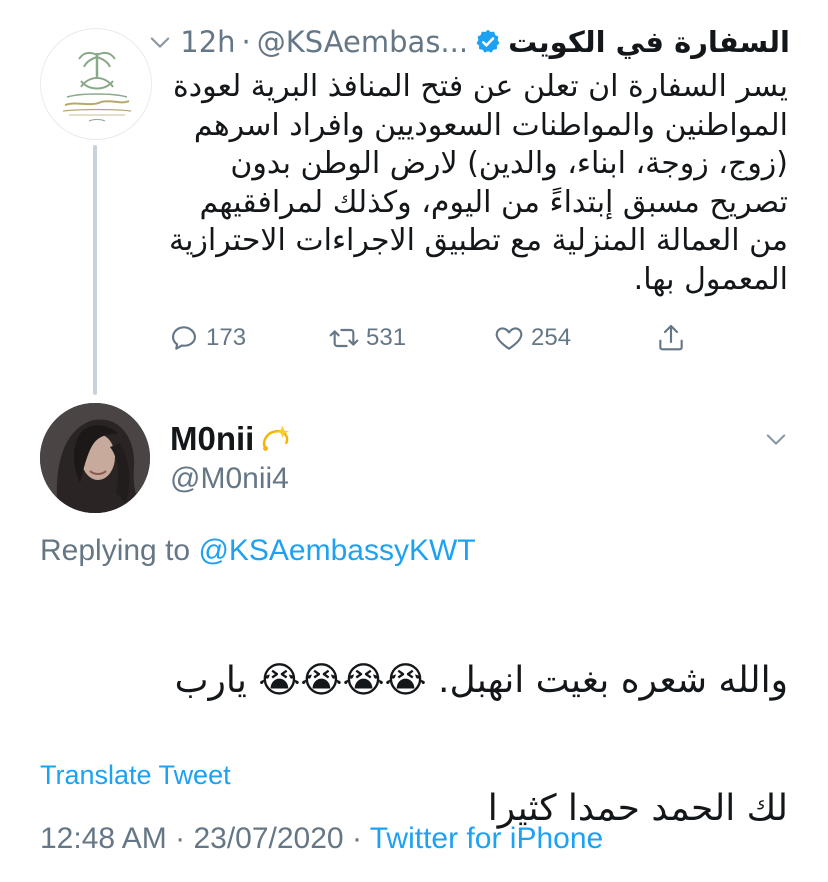 The width and height of the screenshot is (828, 882). I want to click on parent-tweet-header: السفارة في الكويت @KSAembas... · 12h, so click(465, 42).